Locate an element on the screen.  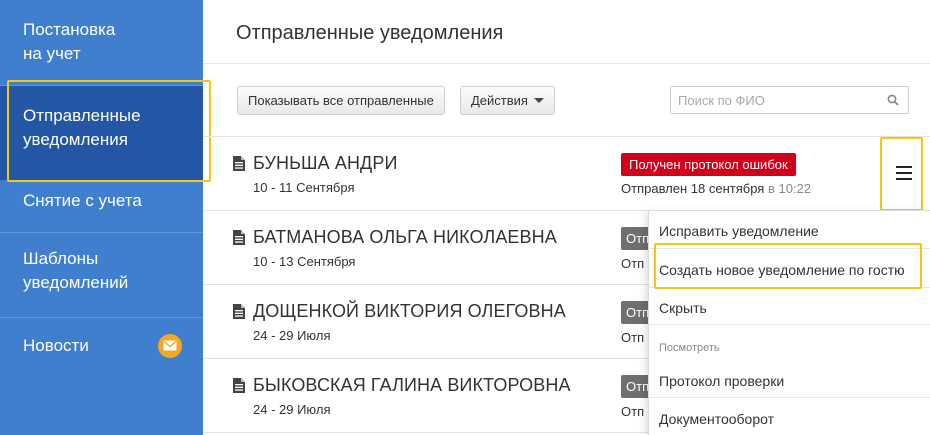
news-badge is located at coordinates (170, 346).